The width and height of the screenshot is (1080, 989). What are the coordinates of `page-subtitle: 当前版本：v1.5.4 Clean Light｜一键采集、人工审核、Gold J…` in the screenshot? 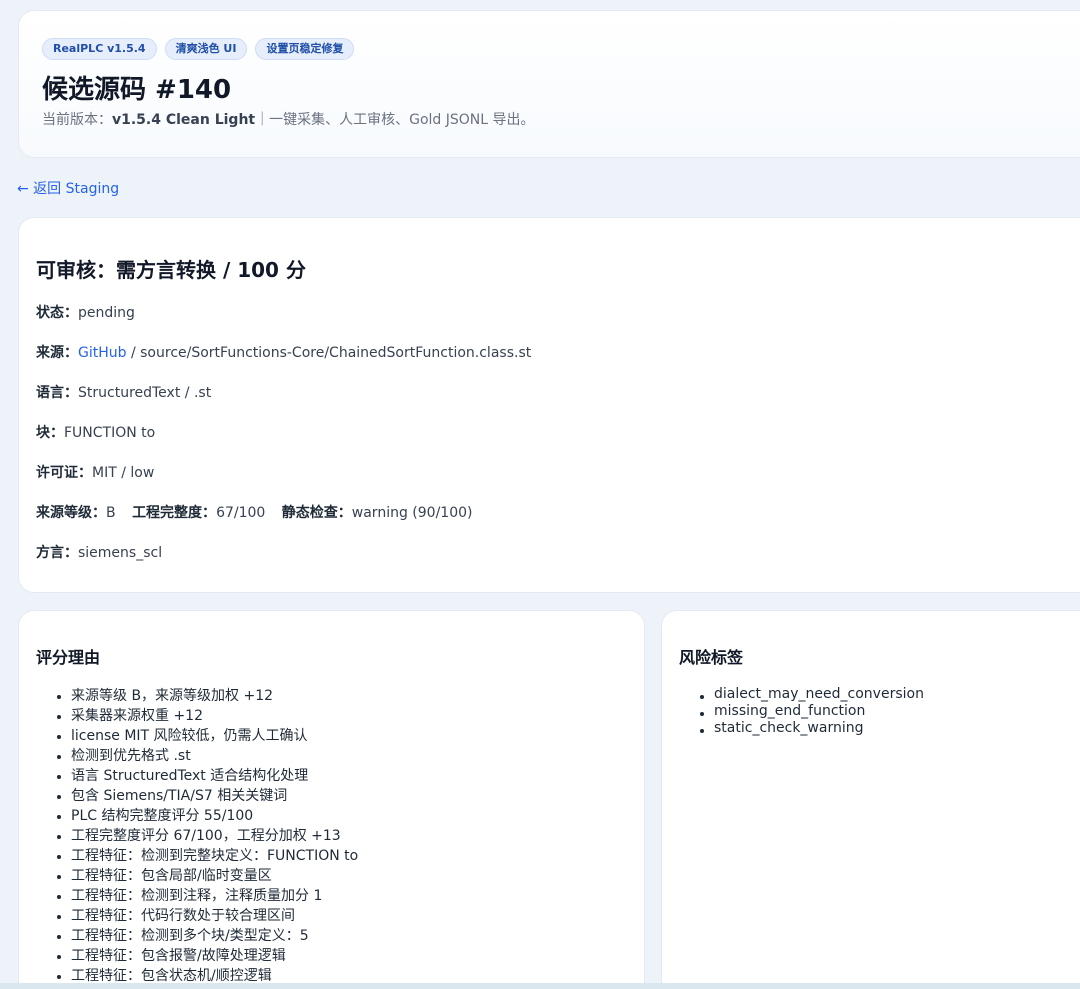 It's located at (561, 120).